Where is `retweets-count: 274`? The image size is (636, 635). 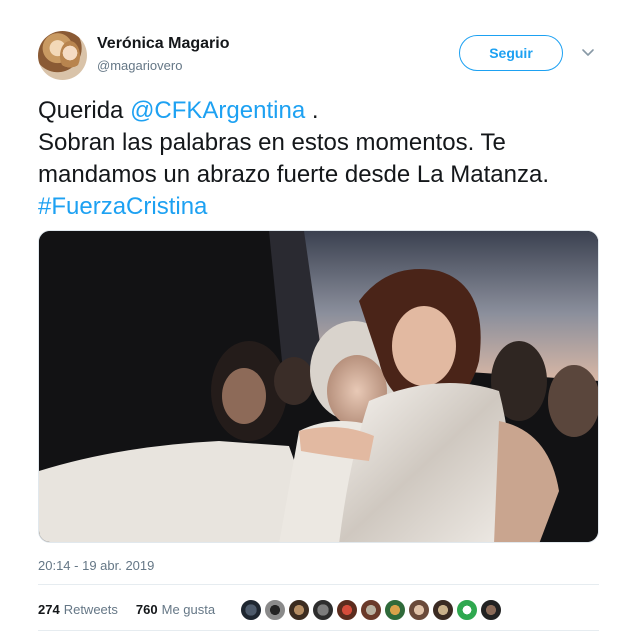 retweets-count: 274 is located at coordinates (49, 609).